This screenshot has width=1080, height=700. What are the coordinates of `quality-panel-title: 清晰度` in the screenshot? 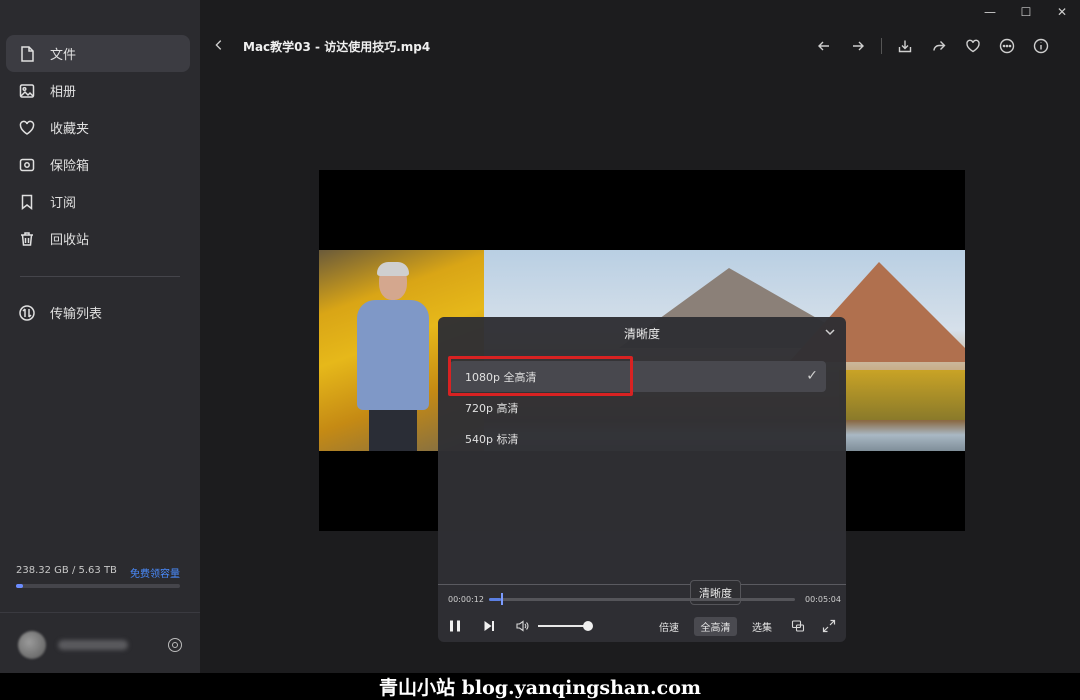 It's located at (641, 333).